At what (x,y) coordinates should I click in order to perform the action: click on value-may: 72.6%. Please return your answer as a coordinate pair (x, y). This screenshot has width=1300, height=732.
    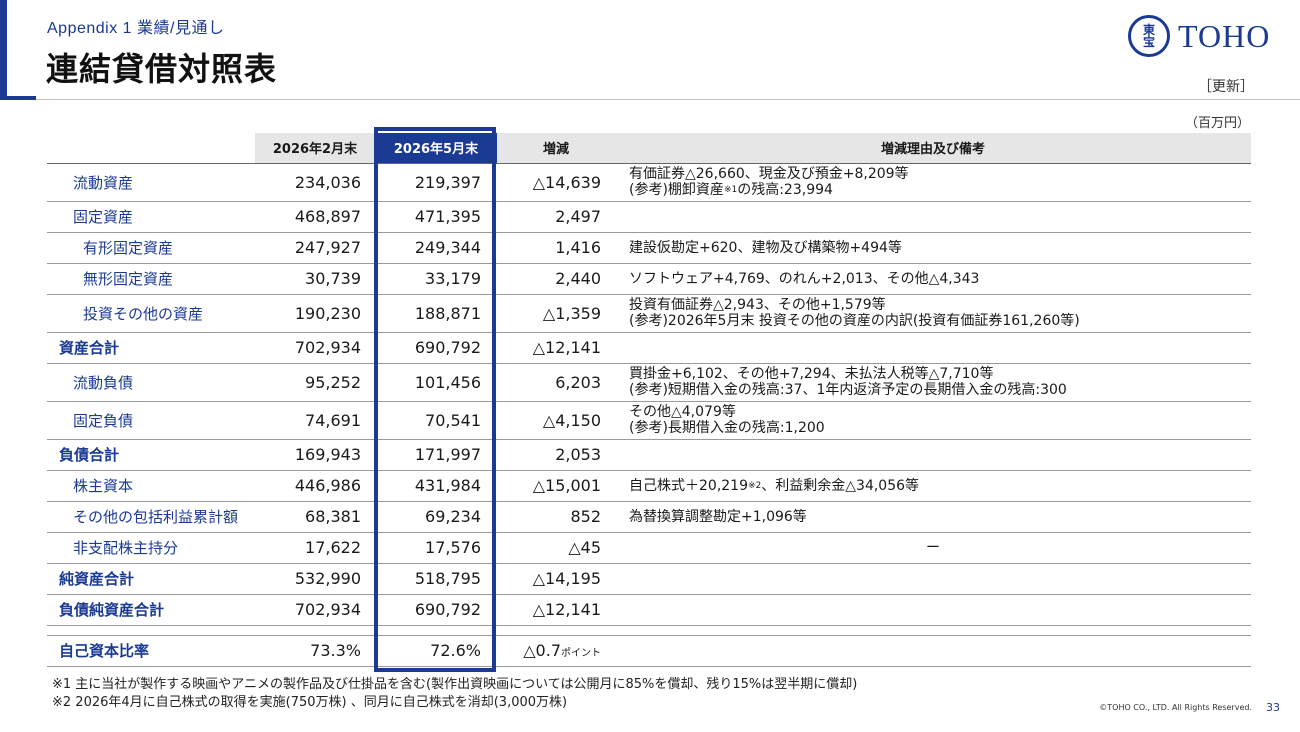
    Looking at the image, I should click on (436, 651).